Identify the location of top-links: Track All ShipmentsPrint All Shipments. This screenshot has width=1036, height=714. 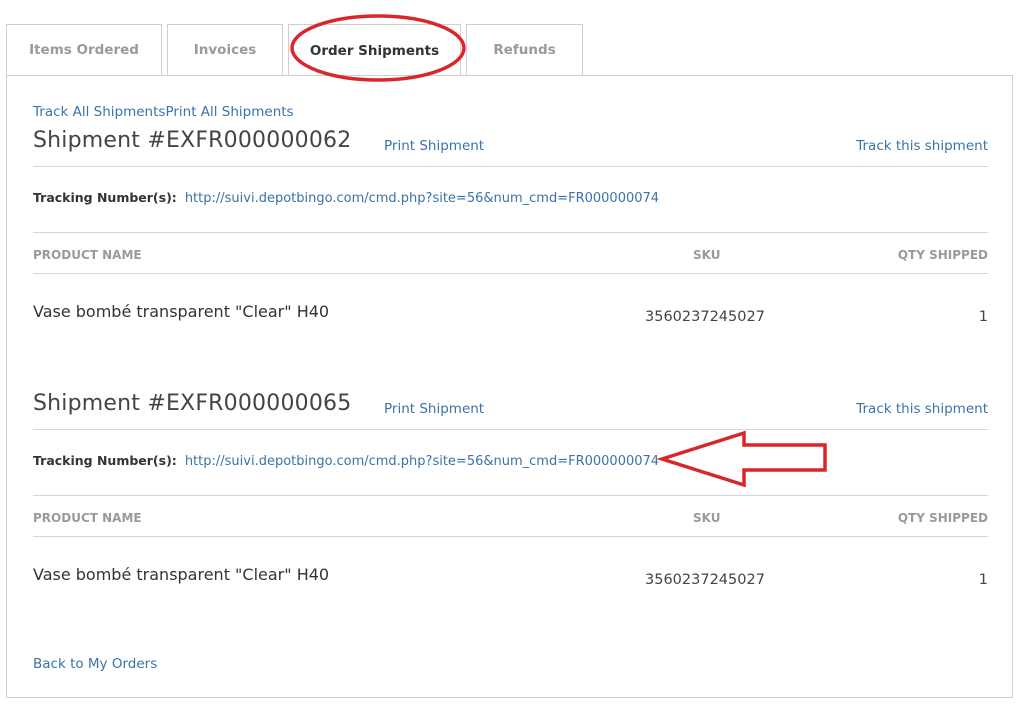
(163, 112).